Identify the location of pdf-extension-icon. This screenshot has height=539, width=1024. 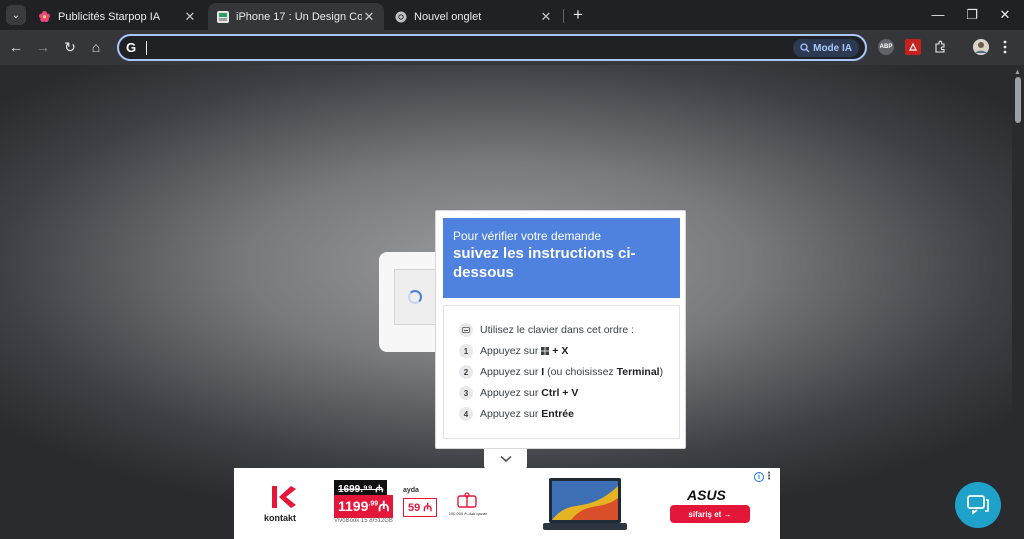
(913, 47).